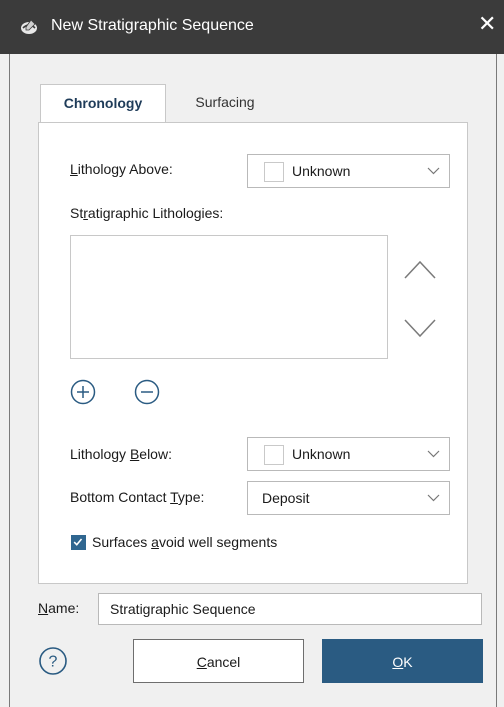  Describe the element at coordinates (348, 498) in the screenshot. I see `bottom-contact-select: Deposit` at that location.